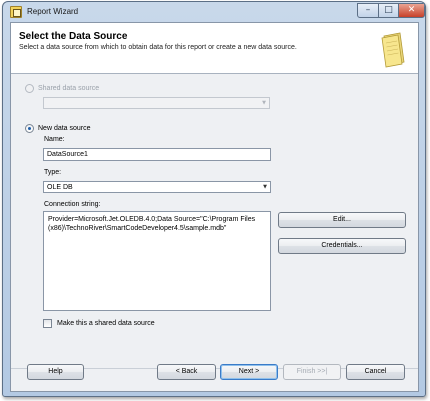  I want to click on connection-string-label: Connection string:, so click(72, 204).